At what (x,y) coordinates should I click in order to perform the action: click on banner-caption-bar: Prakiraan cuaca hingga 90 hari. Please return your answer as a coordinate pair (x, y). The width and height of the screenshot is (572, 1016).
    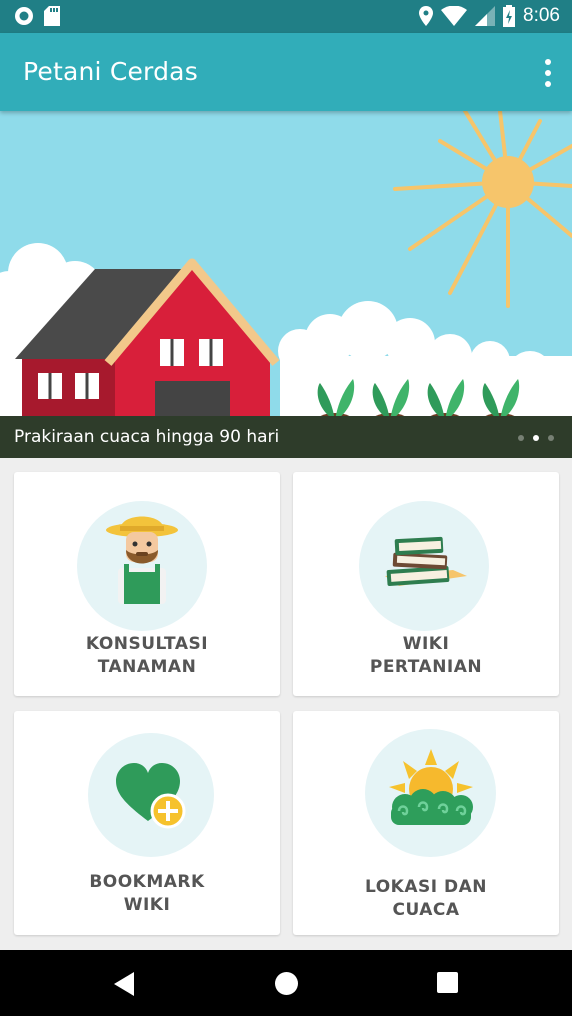
    Looking at the image, I should click on (286, 437).